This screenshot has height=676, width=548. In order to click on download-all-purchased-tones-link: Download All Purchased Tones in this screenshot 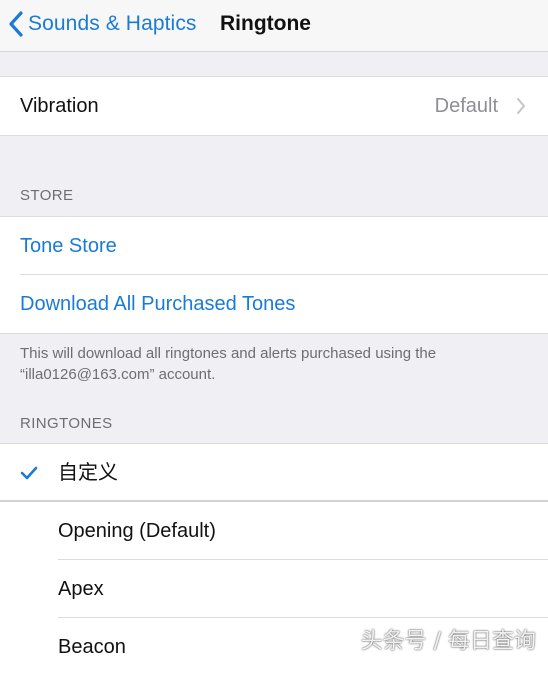, I will do `click(157, 304)`.